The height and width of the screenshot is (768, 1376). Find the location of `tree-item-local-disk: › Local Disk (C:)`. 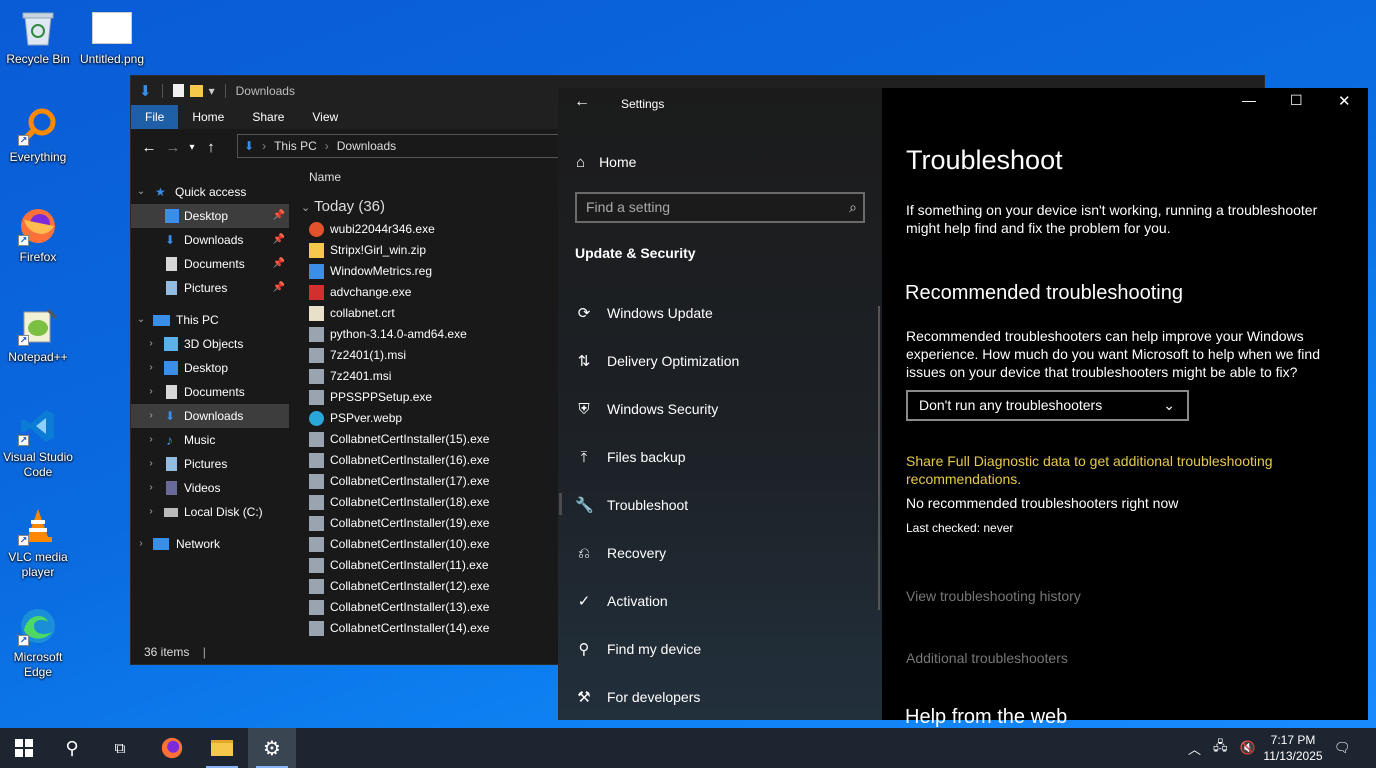

tree-item-local-disk: › Local Disk (C:) is located at coordinates (210, 512).